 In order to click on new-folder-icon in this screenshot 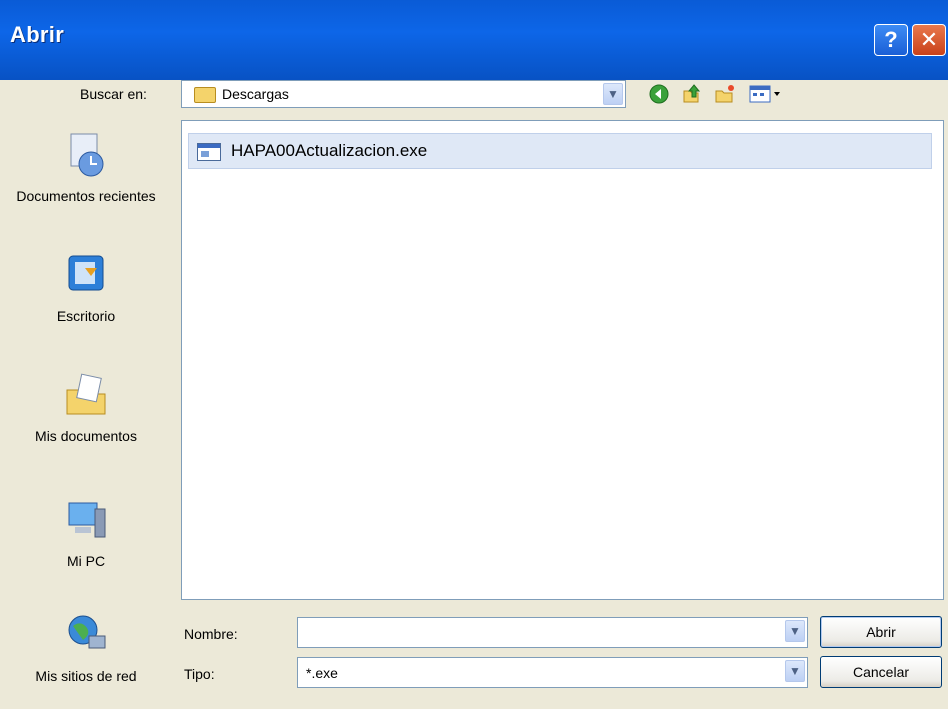, I will do `click(725, 94)`.